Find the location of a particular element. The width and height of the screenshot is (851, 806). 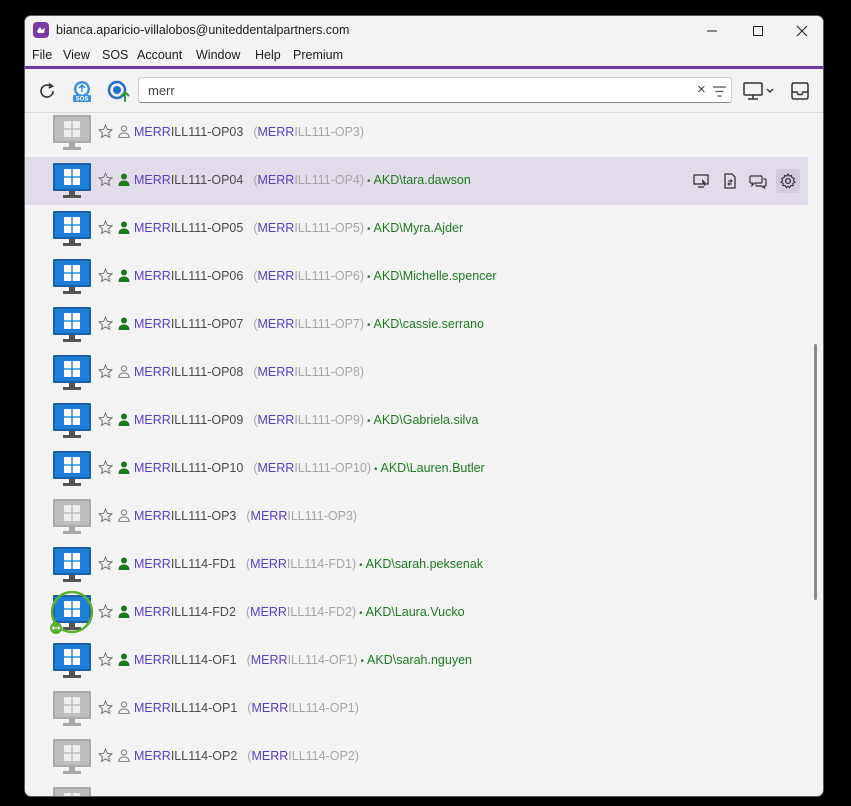

menu-help: Help is located at coordinates (268, 55).